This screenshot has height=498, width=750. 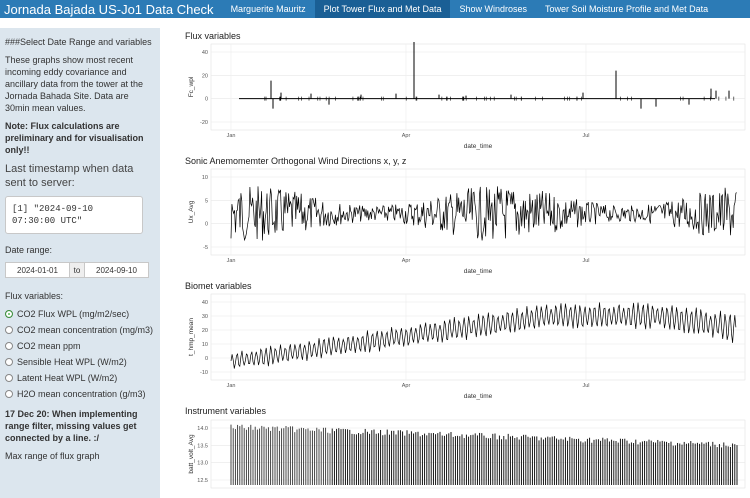 What do you see at coordinates (78, 42) in the screenshot?
I see `sidebar-heading: ###Select Date Range and variables` at bounding box center [78, 42].